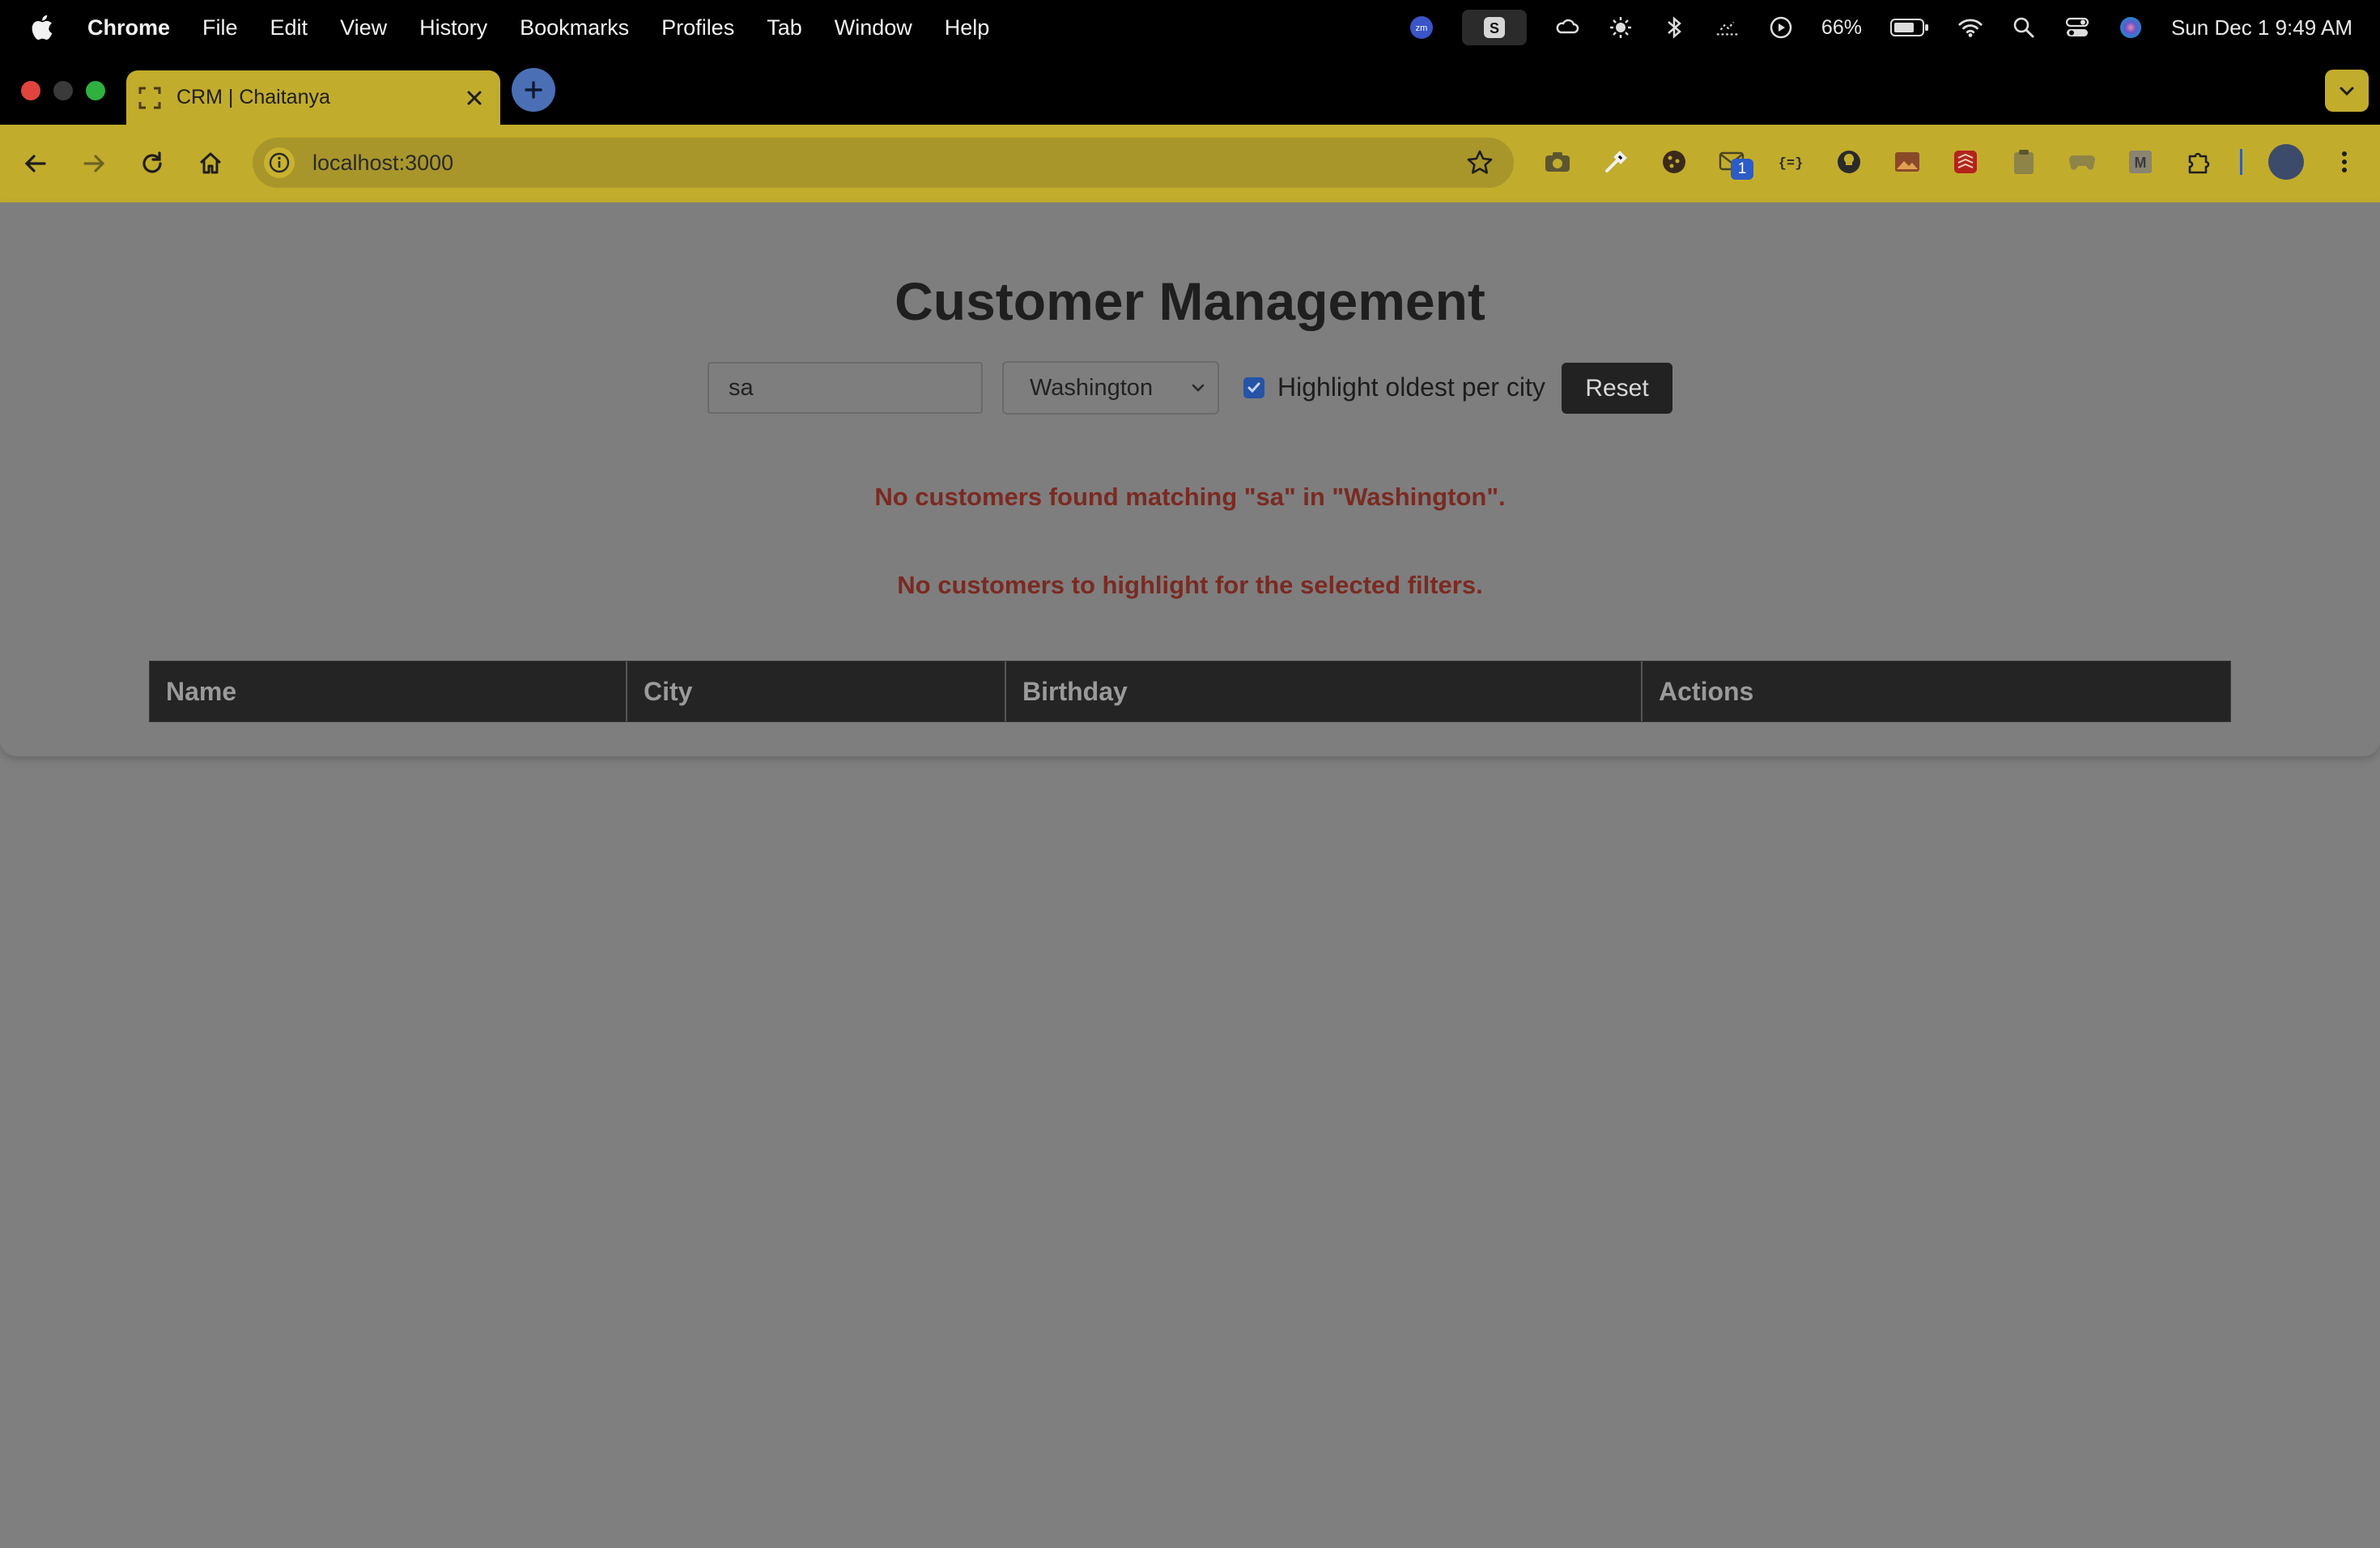 The height and width of the screenshot is (1548, 2380). I want to click on arrow-left-icon, so click(35, 164).